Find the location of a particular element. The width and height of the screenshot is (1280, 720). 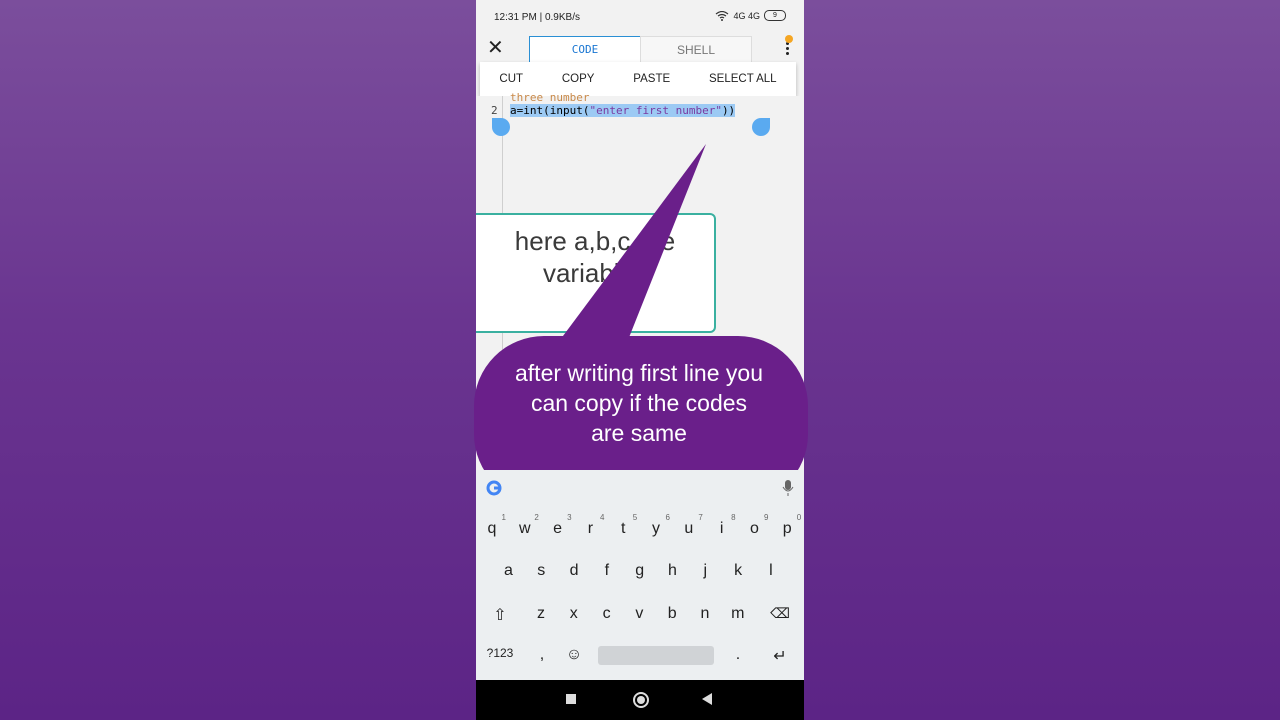

key-g: g is located at coordinates (640, 571).